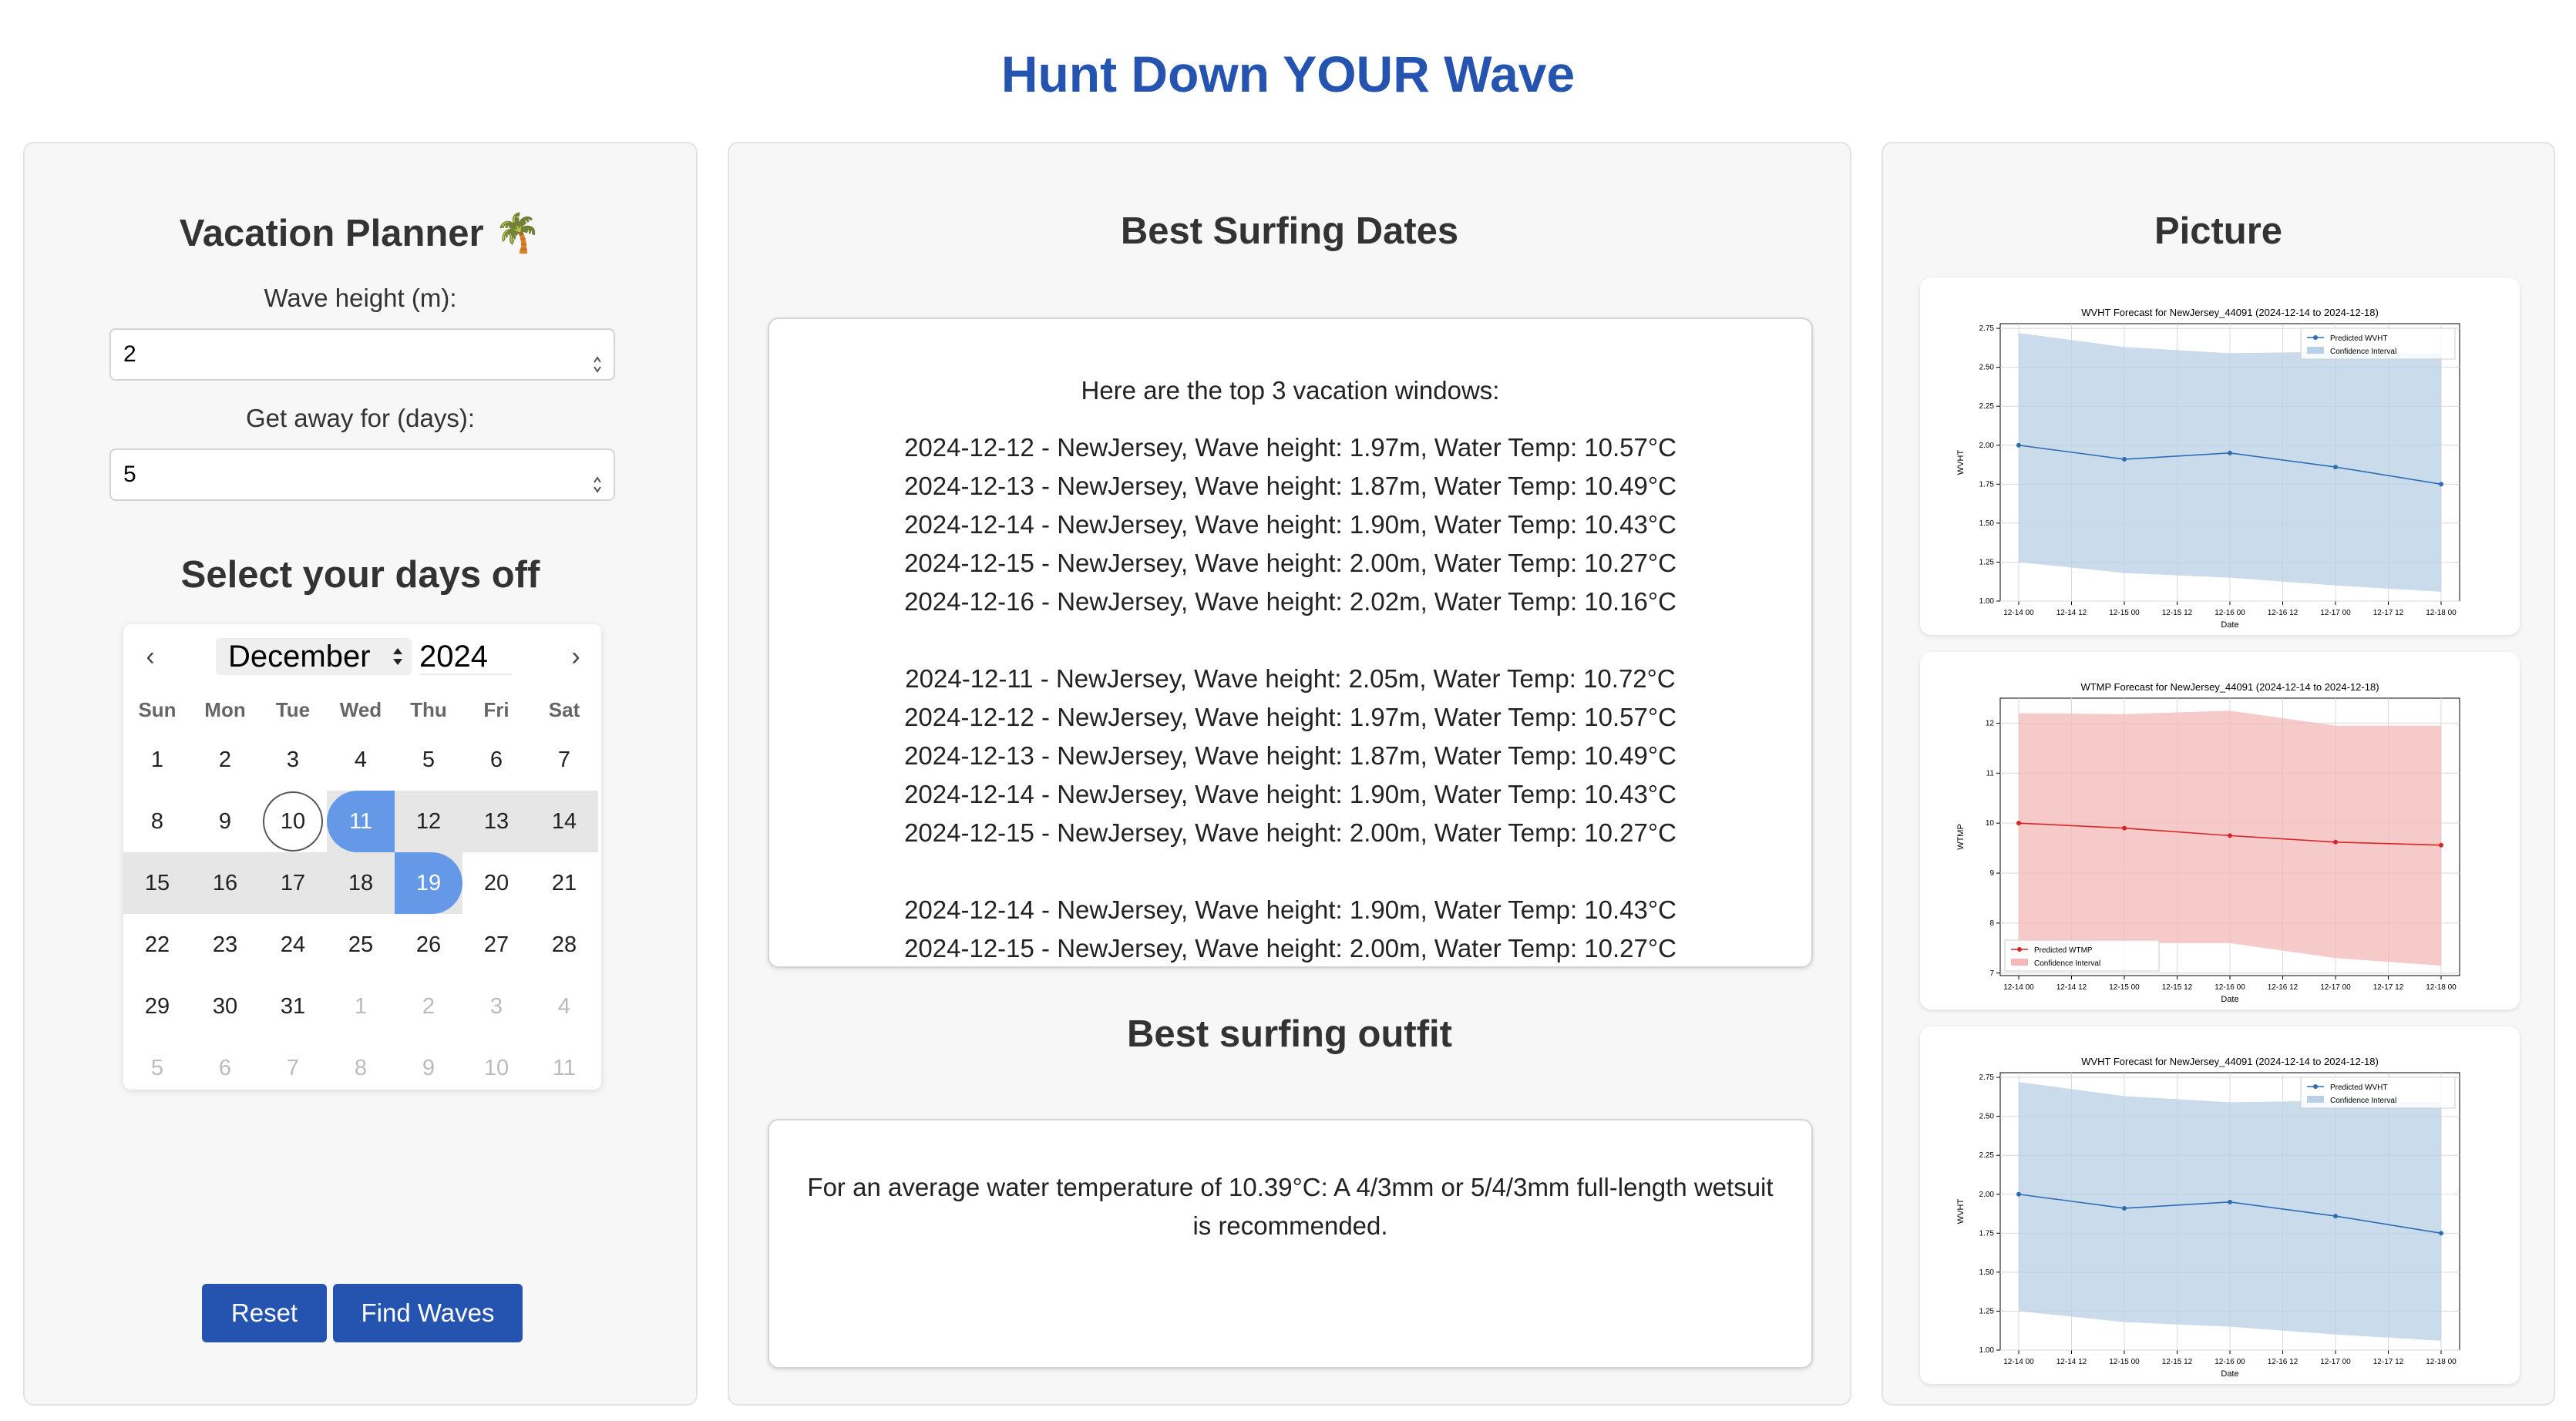 This screenshot has width=2576, height=1421. I want to click on calendar-day-next-month: 11, so click(564, 1068).